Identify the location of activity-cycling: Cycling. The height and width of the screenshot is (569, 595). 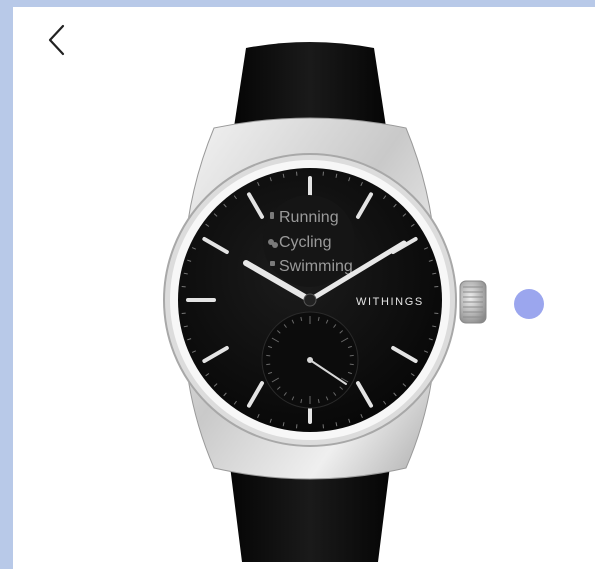
(305, 242).